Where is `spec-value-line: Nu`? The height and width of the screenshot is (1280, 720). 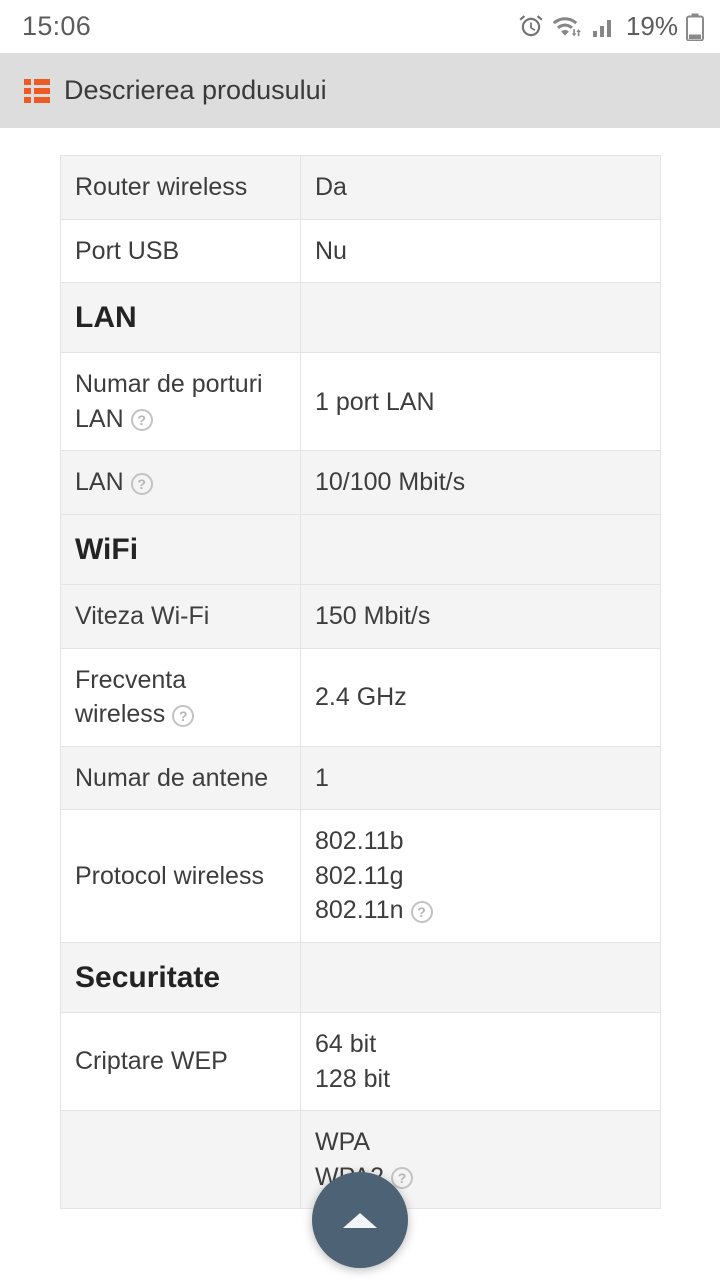 spec-value-line: Nu is located at coordinates (331, 250).